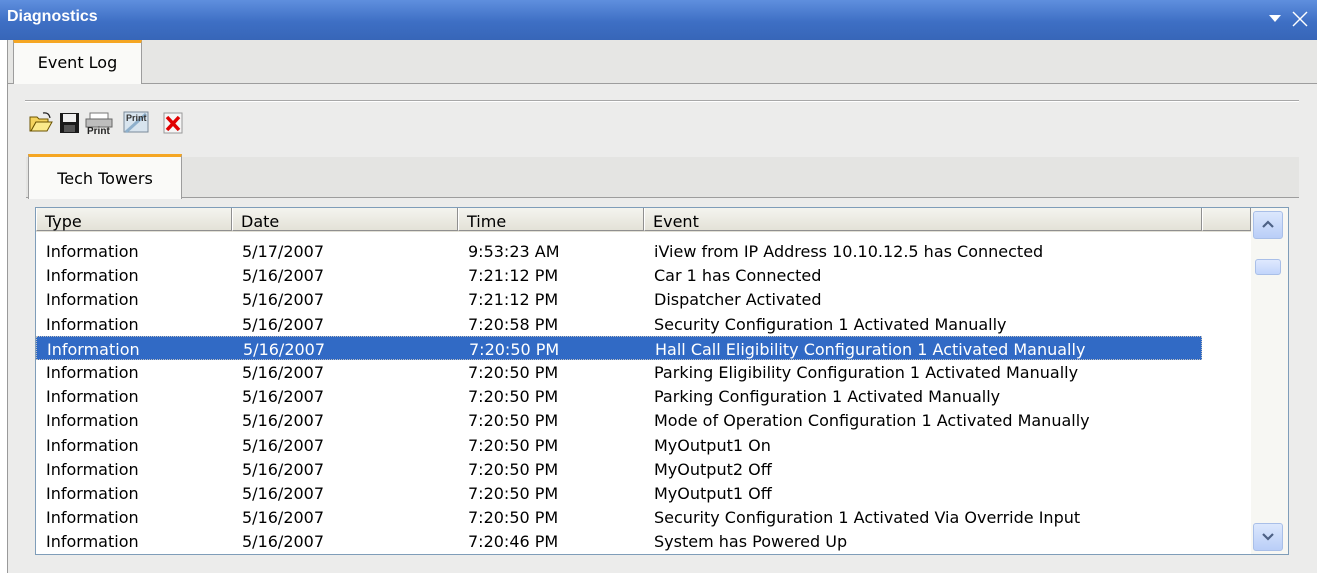 This screenshot has width=1317, height=573. What do you see at coordinates (1300, 19) in the screenshot?
I see `close-icon` at bounding box center [1300, 19].